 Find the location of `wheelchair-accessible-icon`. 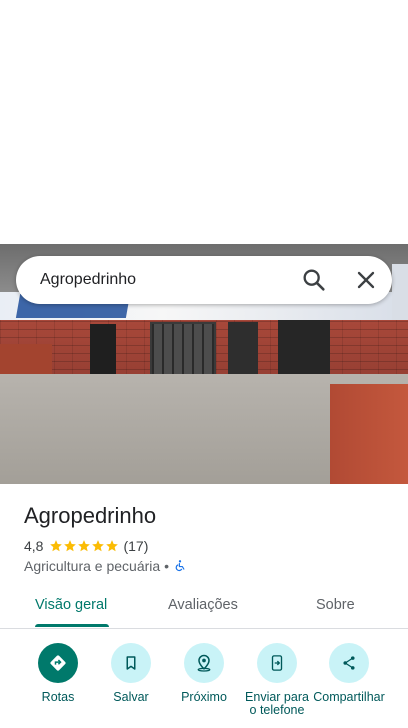

wheelchair-accessible-icon is located at coordinates (180, 566).